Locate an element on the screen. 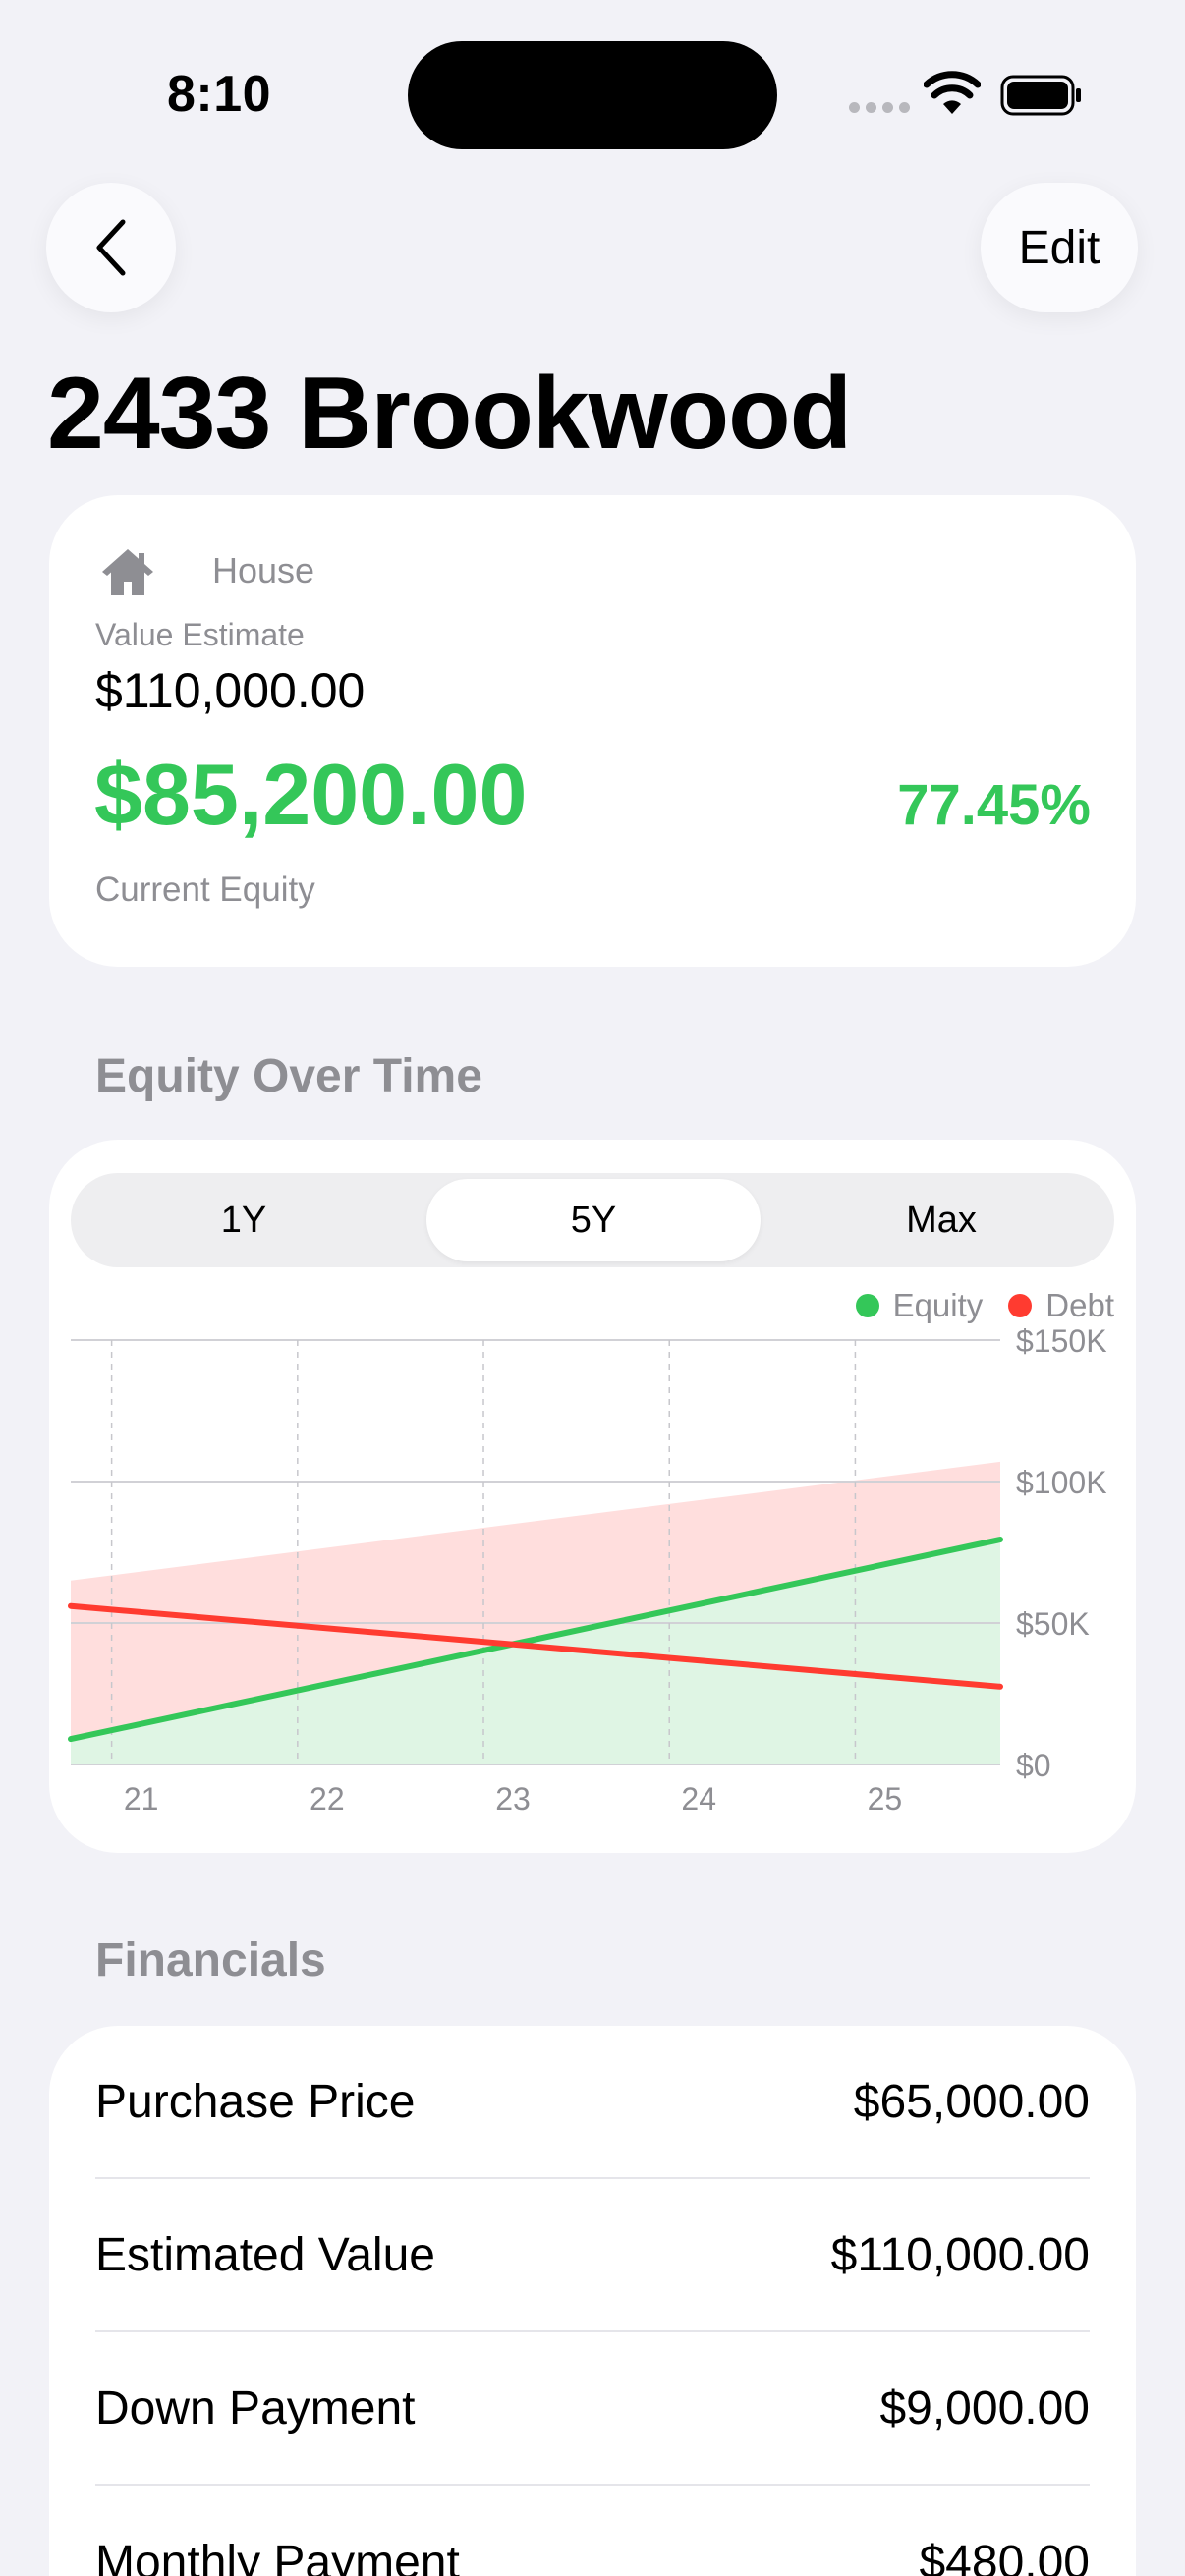  x-tick-label: 23 is located at coordinates (513, 1799).